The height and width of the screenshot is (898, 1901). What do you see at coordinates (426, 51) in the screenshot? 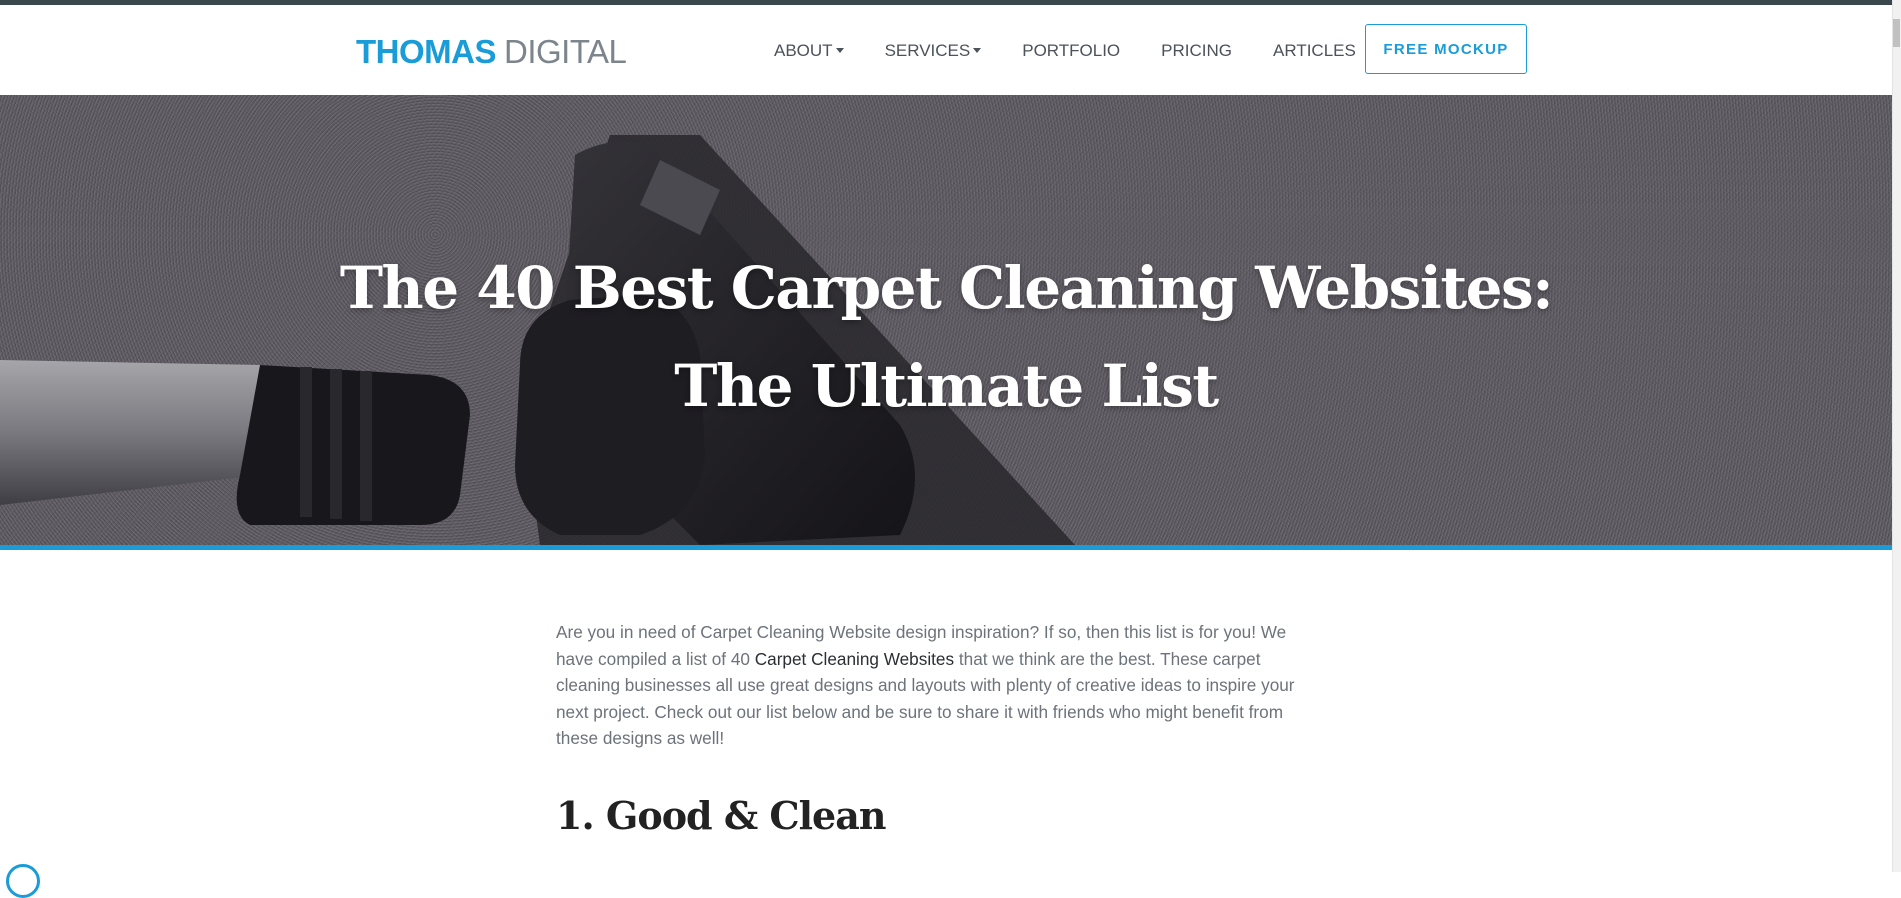
I see `logo-text-bold: THOMAS` at bounding box center [426, 51].